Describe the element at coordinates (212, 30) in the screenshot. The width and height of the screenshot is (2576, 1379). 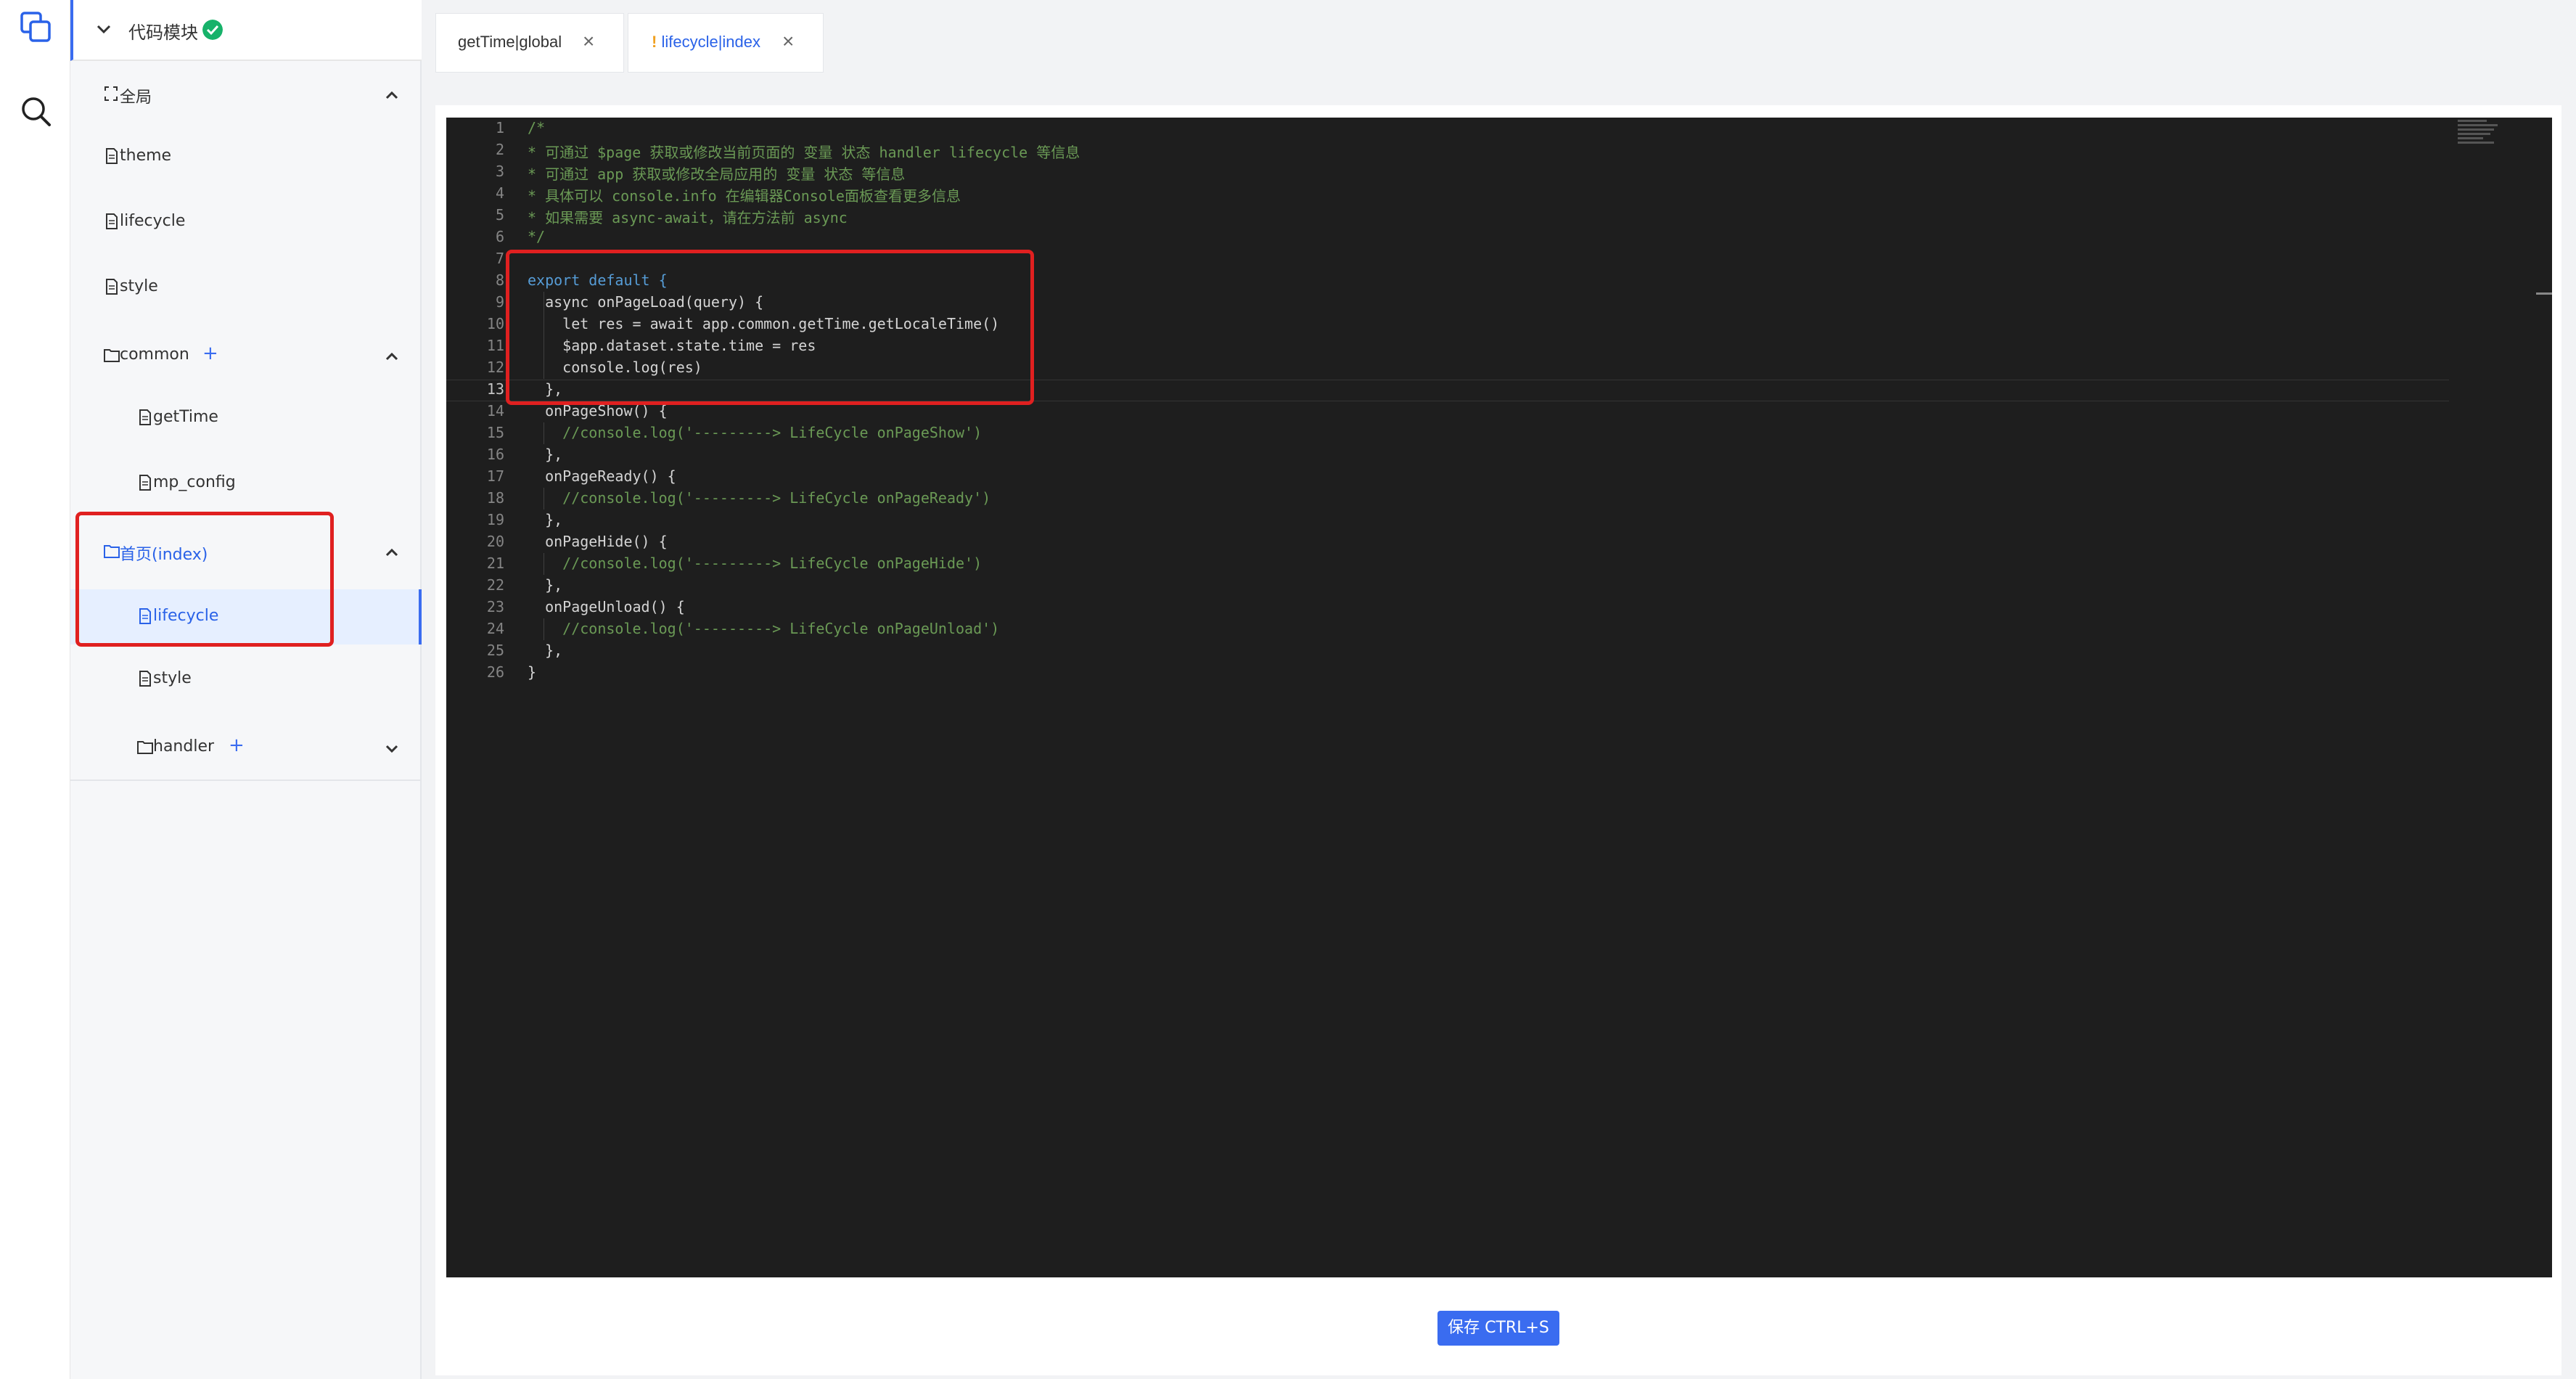
I see `check-circle-icon` at that location.